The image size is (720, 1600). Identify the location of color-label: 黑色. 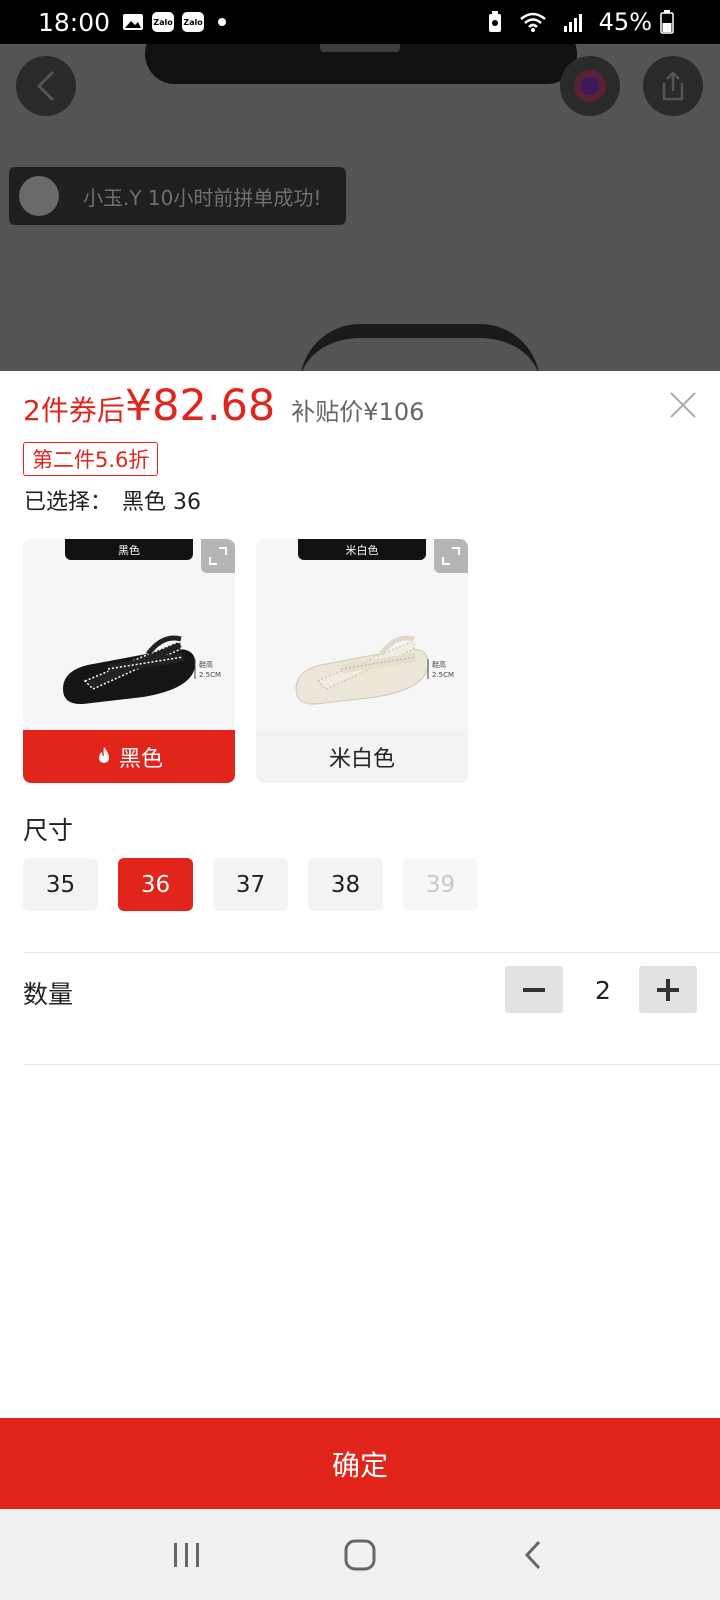
(129, 756).